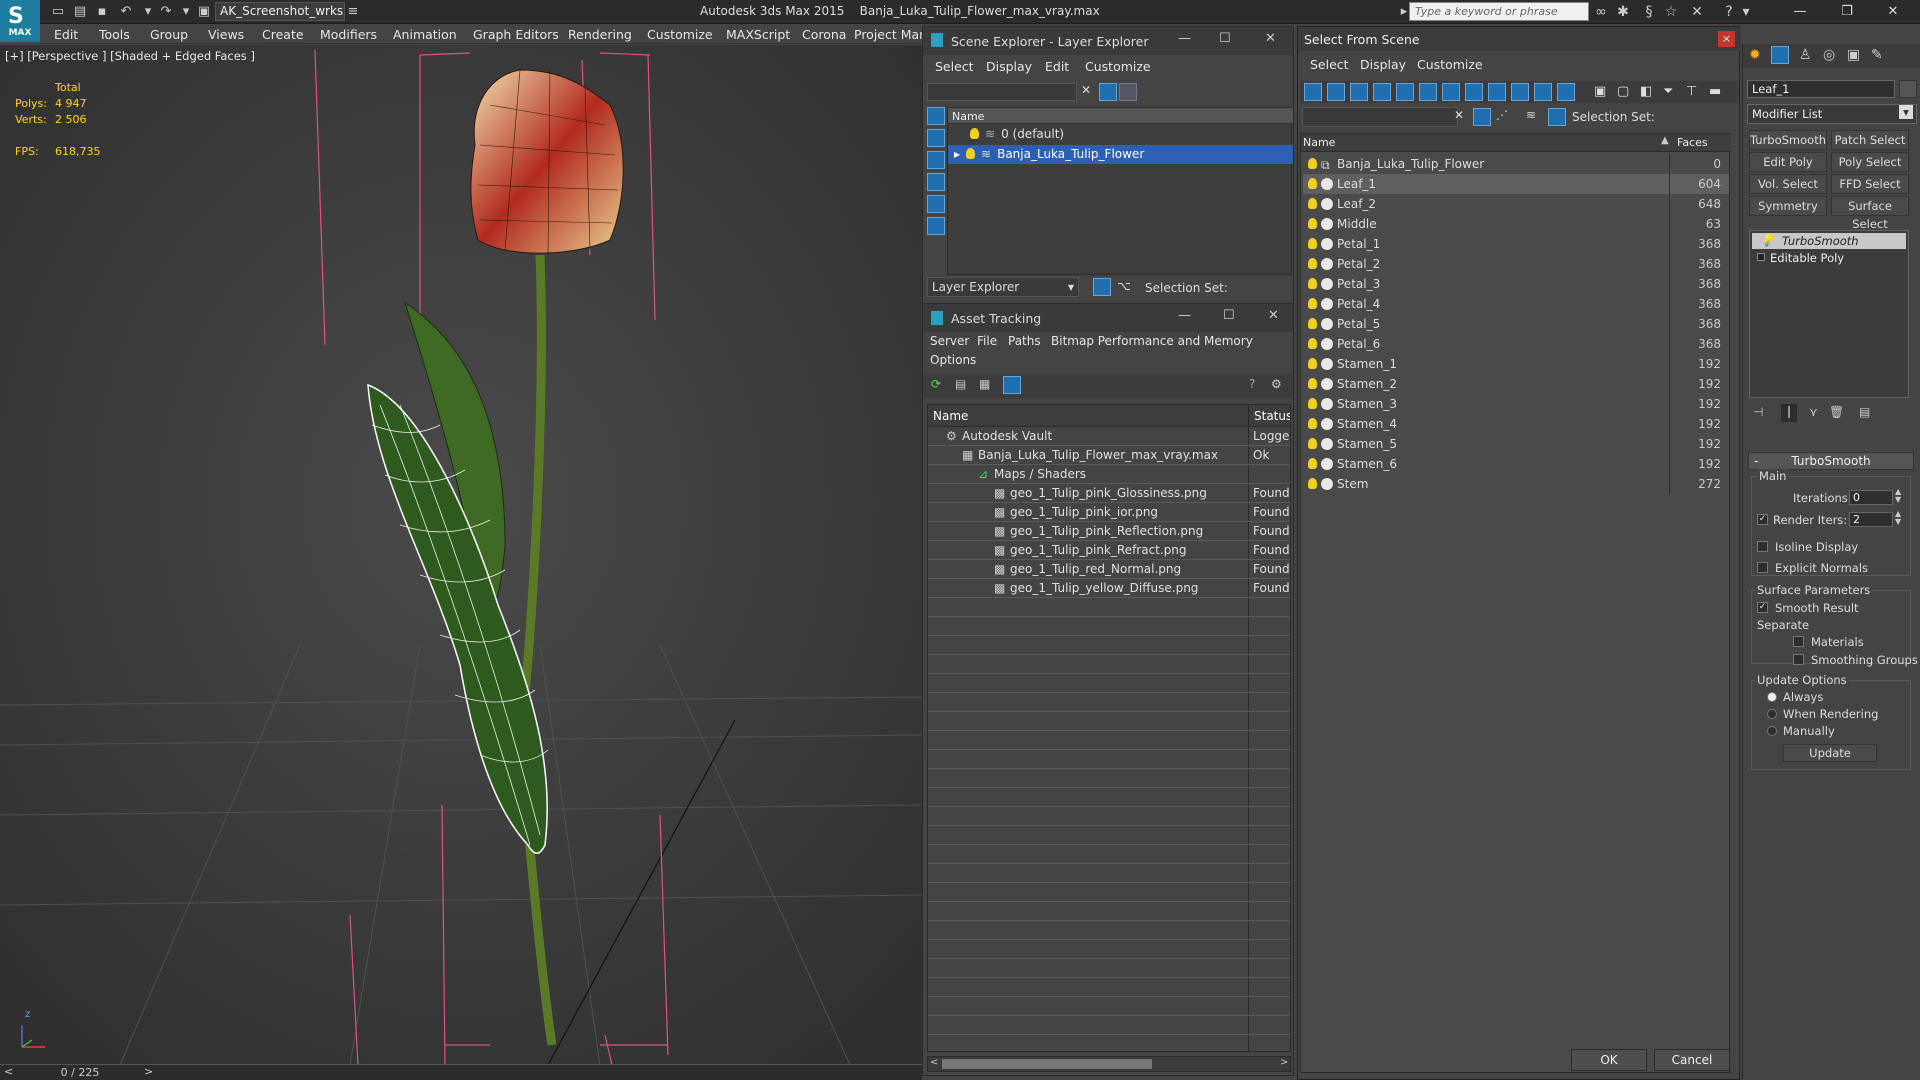 Image resolution: width=1920 pixels, height=1080 pixels. Describe the element at coordinates (1870, 213) in the screenshot. I see `surface-select-button: Surface Select` at that location.